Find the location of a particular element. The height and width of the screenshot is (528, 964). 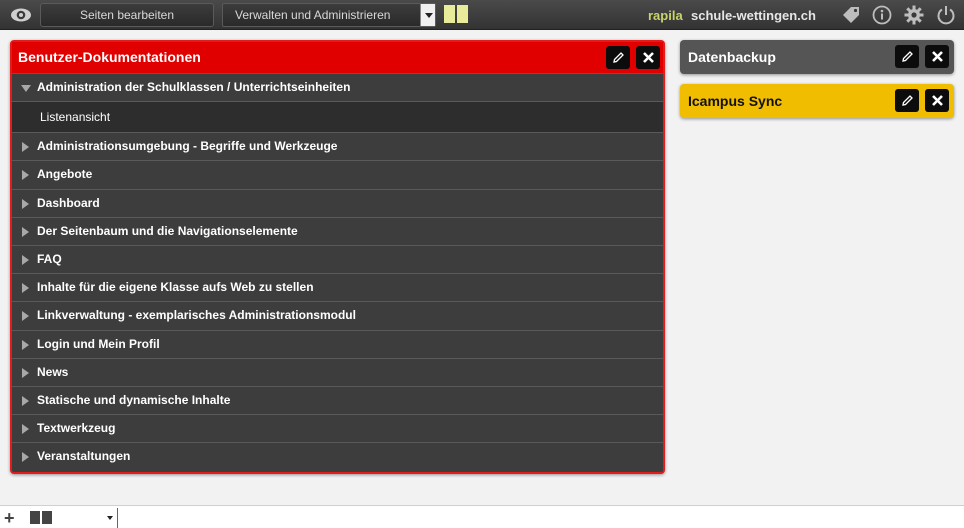

triangle-down-icon is located at coordinates (26, 88).